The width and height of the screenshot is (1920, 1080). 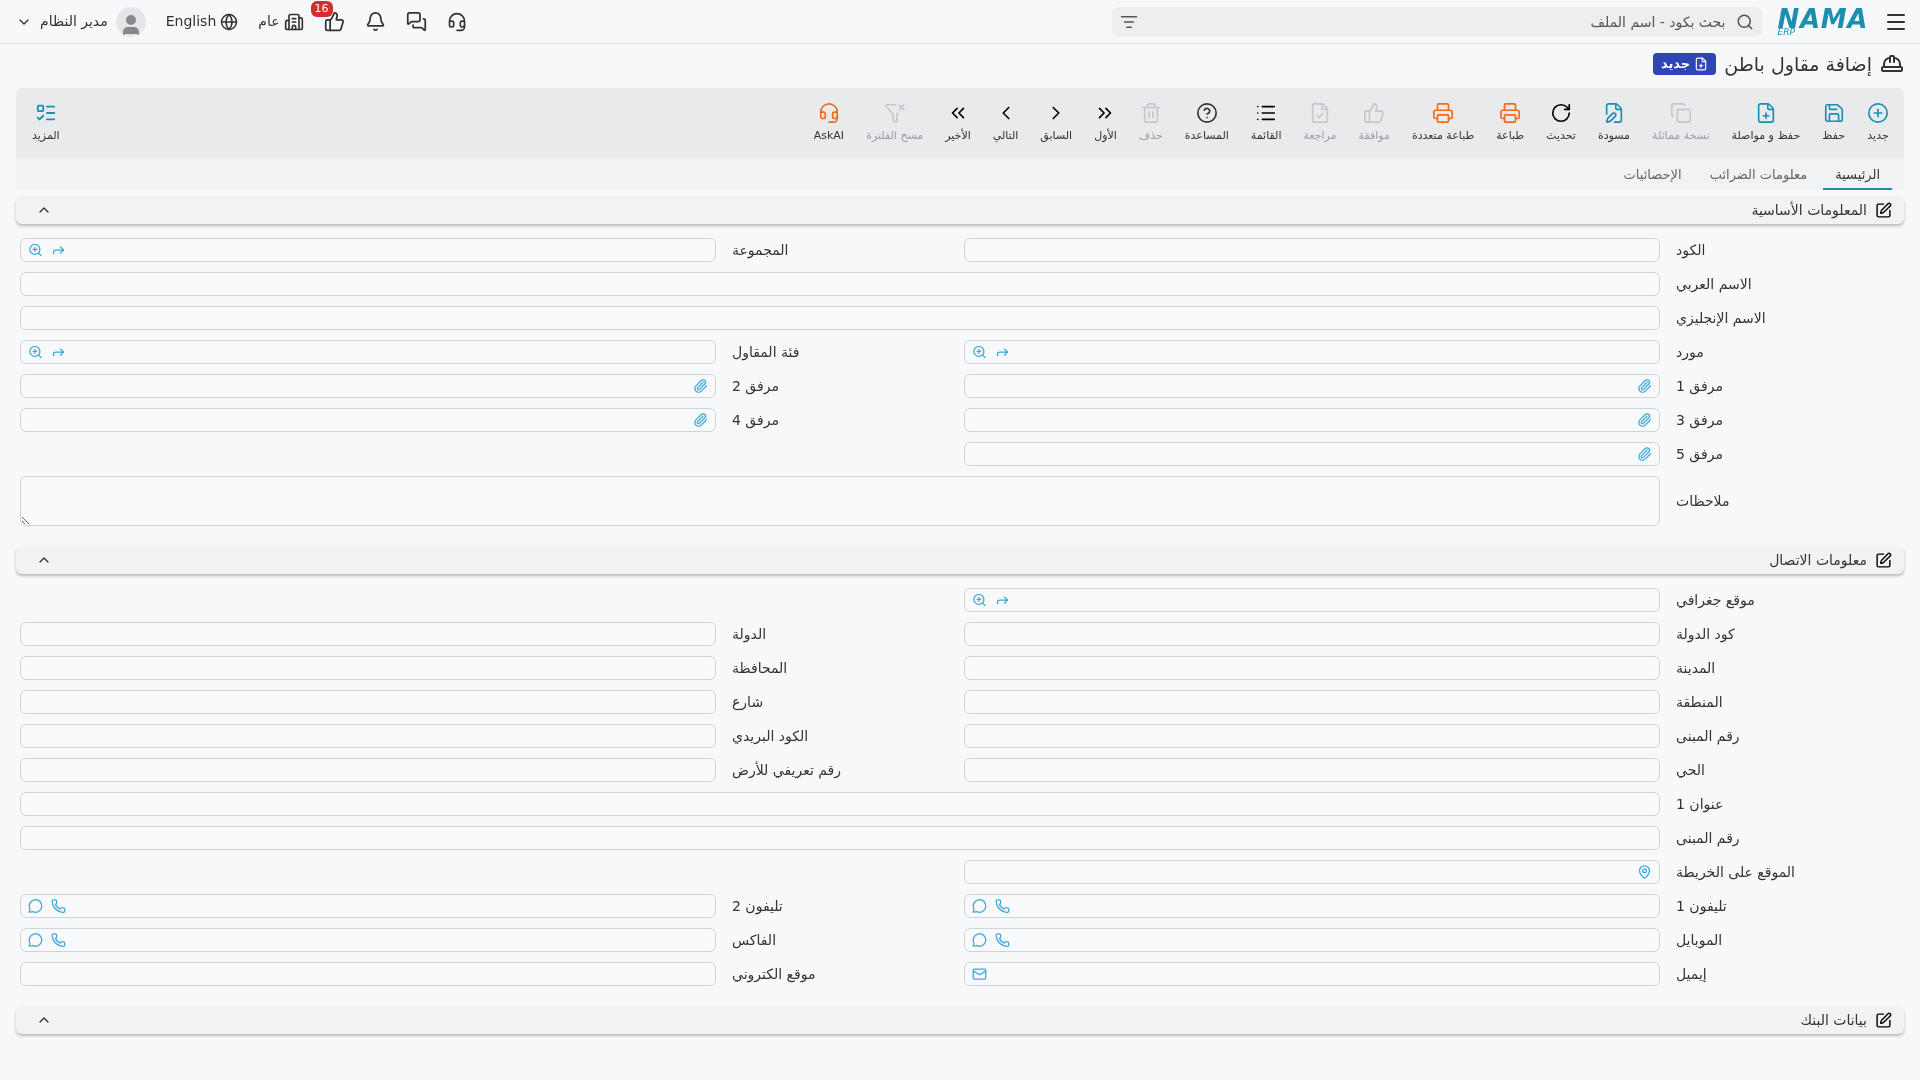 I want to click on toolbar-button: حفظ, so click(x=1833, y=123).